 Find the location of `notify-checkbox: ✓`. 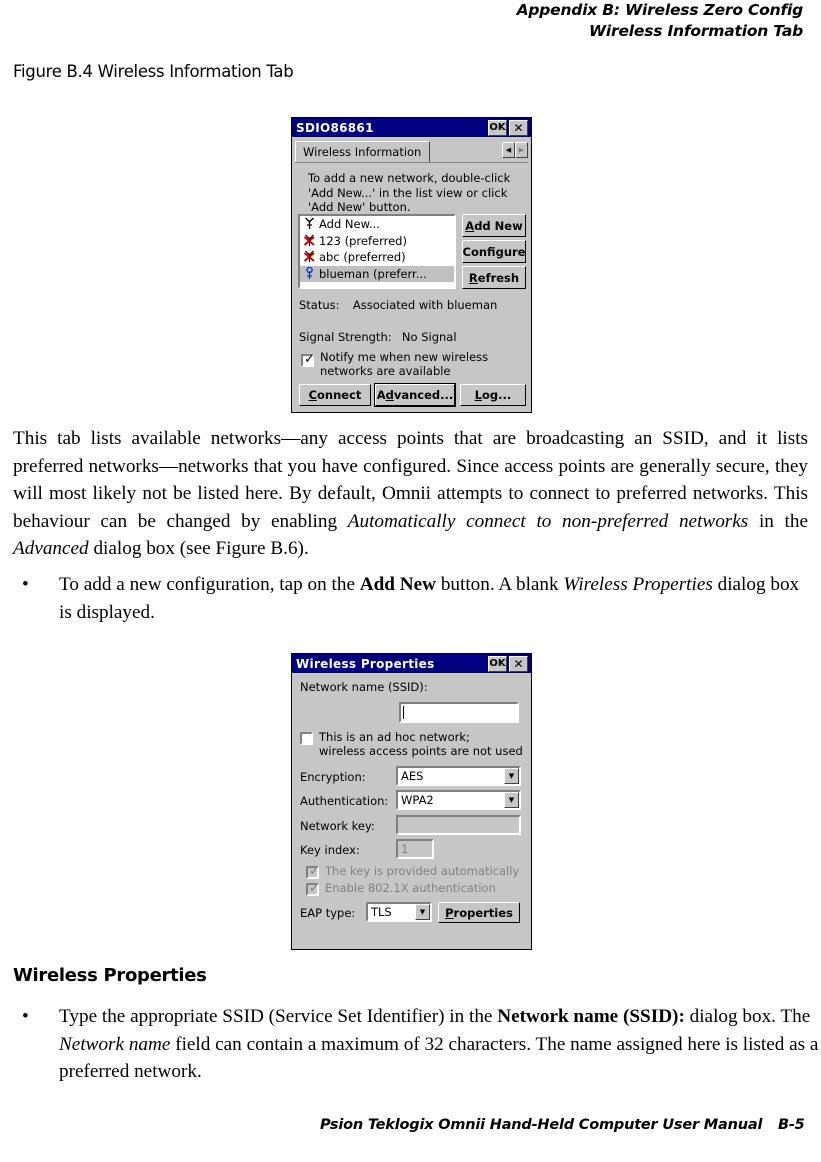

notify-checkbox: ✓ is located at coordinates (308, 359).